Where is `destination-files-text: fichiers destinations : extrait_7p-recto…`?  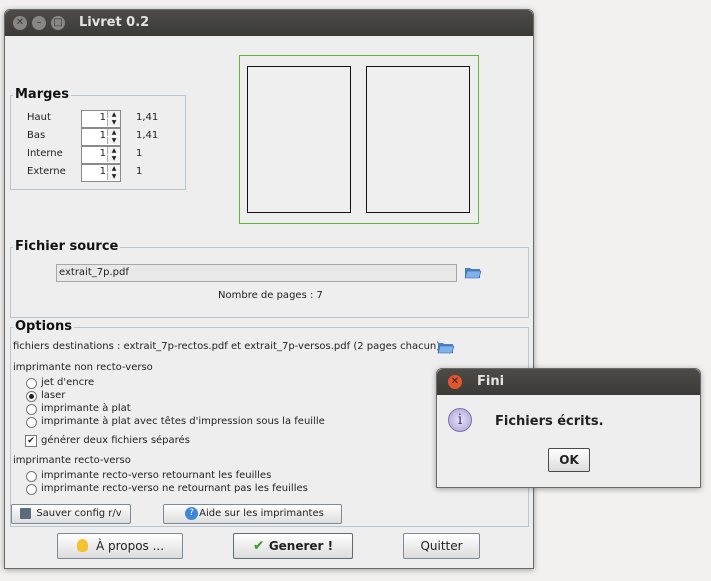 destination-files-text: fichiers destinations : extrait_7p-recto… is located at coordinates (227, 346).